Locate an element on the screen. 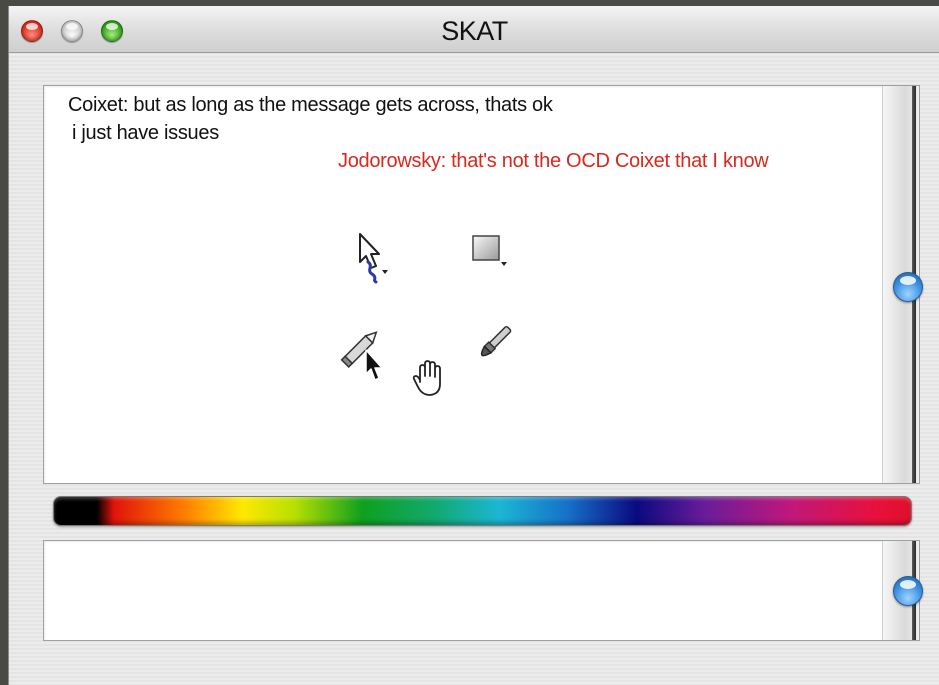 The width and height of the screenshot is (939, 685). title-bar: SKAT is located at coordinates (474, 29).